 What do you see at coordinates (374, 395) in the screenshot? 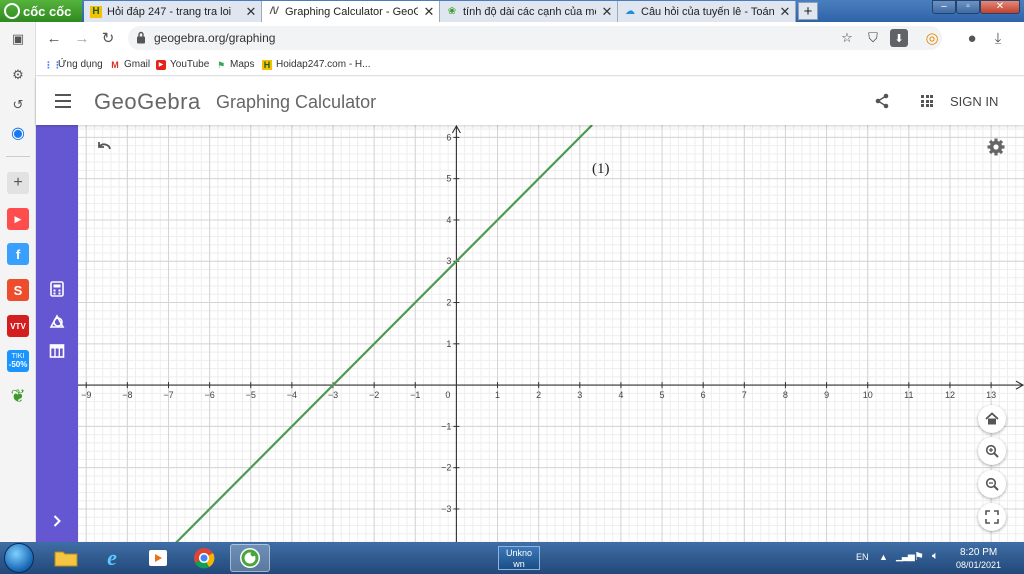
I see `x-tick-label: −2` at bounding box center [374, 395].